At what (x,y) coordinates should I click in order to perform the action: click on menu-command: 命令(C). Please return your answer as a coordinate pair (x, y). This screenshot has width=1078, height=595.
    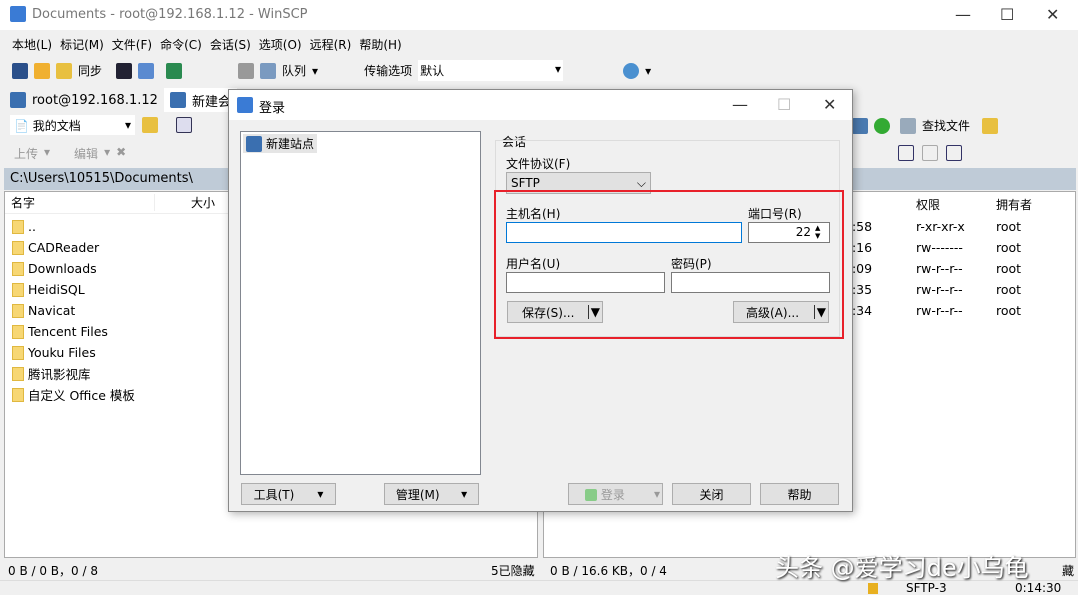
    Looking at the image, I should click on (181, 44).